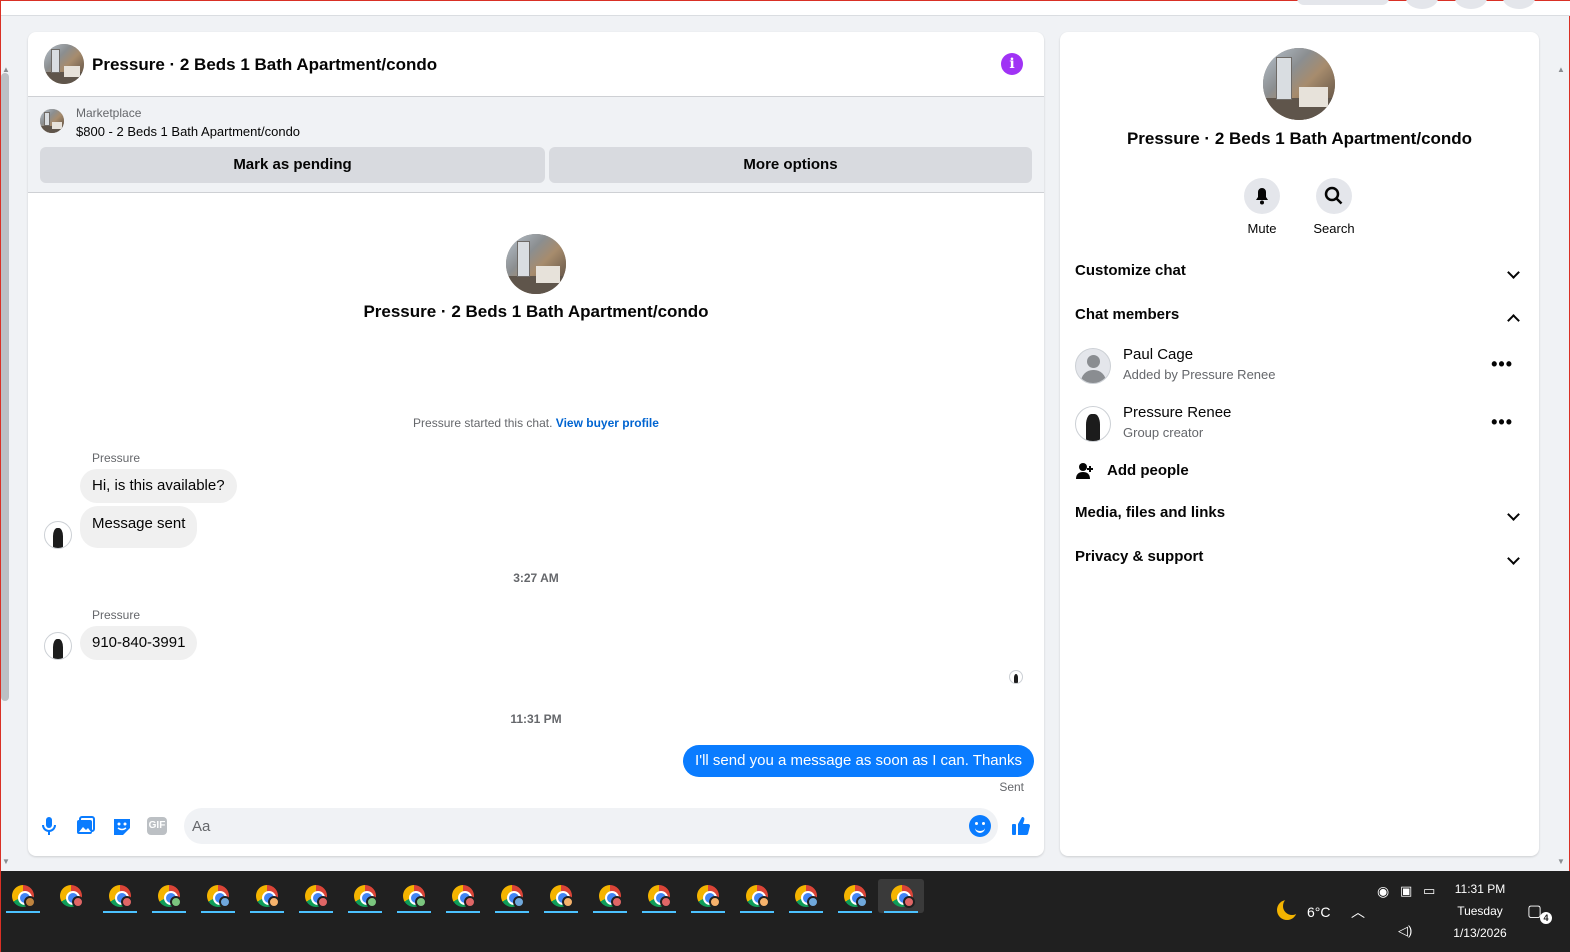 This screenshot has height=952, width=1570. Describe the element at coordinates (785, 8) in the screenshot. I see `browser-top-strip` at that location.